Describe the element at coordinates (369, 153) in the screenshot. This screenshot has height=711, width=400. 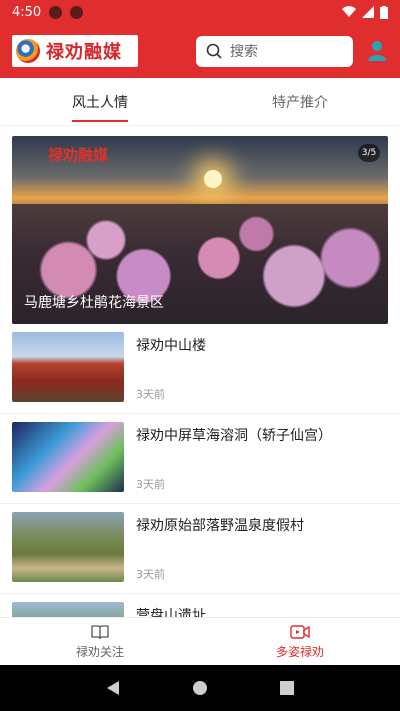
I see `carousel-counter: 3/5` at that location.